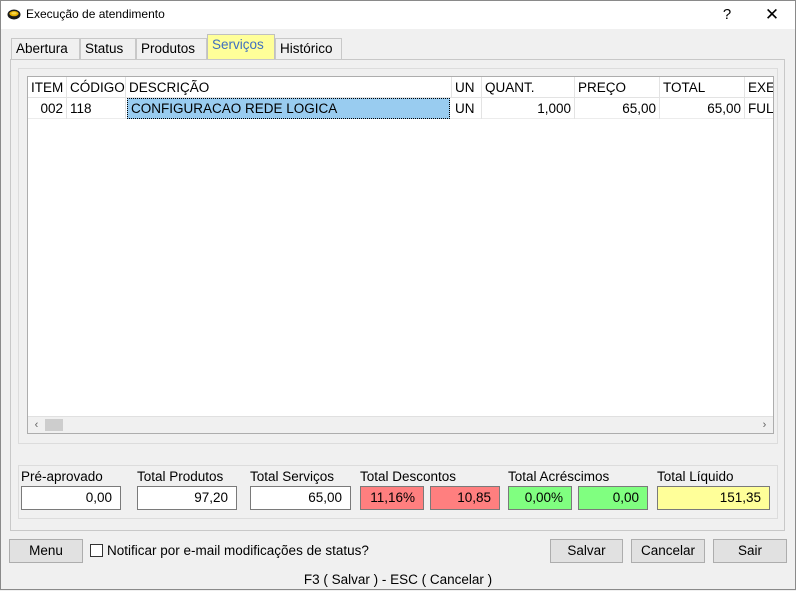 The height and width of the screenshot is (591, 796). Describe the element at coordinates (528, 87) in the screenshot. I see `column-header-quant: QUANT.` at that location.